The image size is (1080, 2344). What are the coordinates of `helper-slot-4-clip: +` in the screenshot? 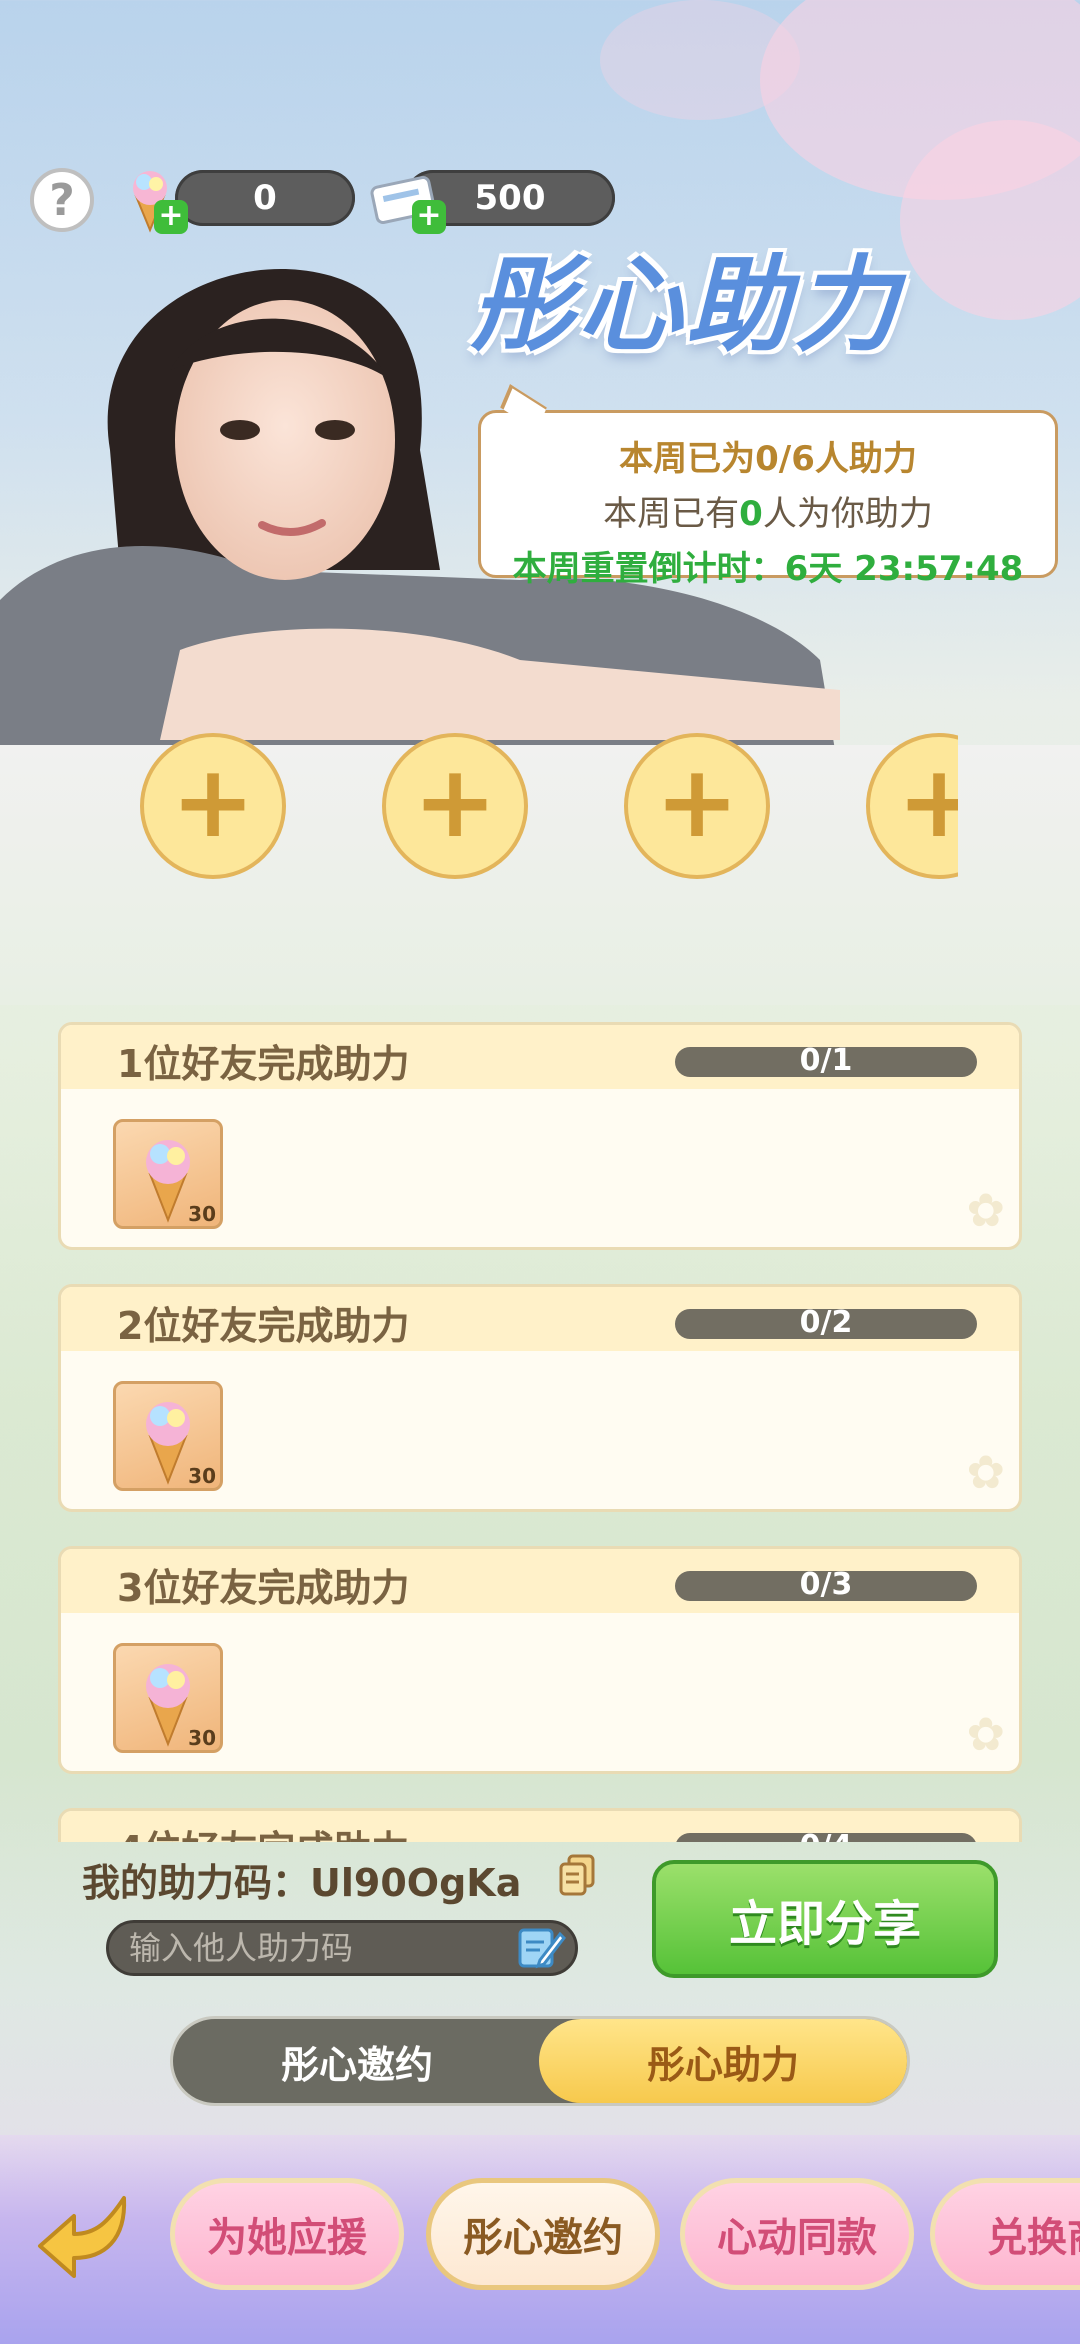 It's located at (912, 806).